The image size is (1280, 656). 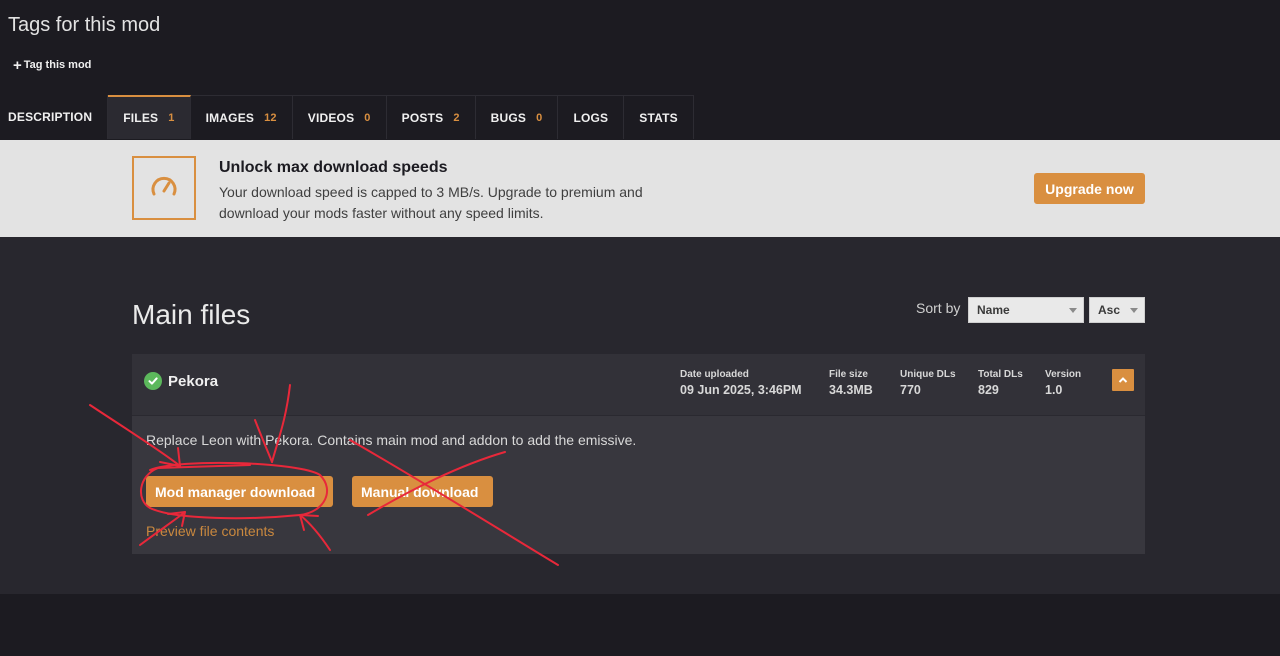 I want to click on meta-date-uploaded: Date uploaded 09 Jun 2025, 3:46PM, so click(x=741, y=383).